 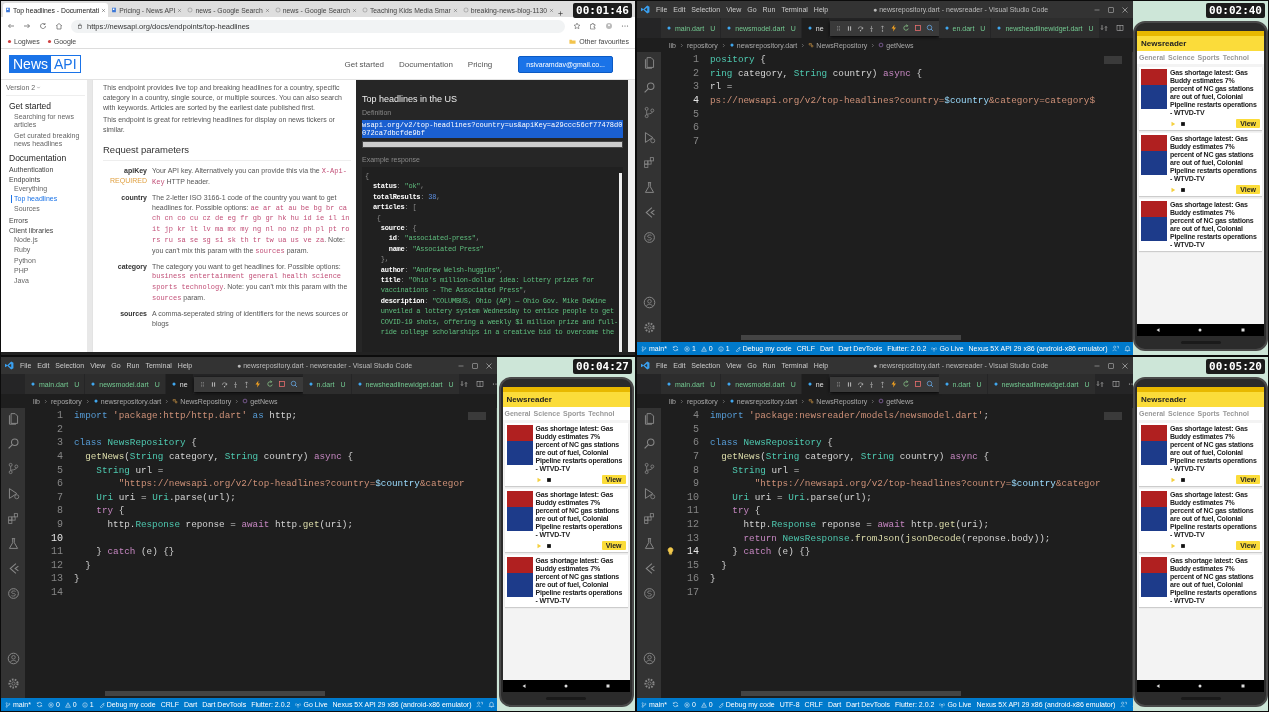 What do you see at coordinates (45, 64) in the screenshot?
I see `site-logo: News API` at bounding box center [45, 64].